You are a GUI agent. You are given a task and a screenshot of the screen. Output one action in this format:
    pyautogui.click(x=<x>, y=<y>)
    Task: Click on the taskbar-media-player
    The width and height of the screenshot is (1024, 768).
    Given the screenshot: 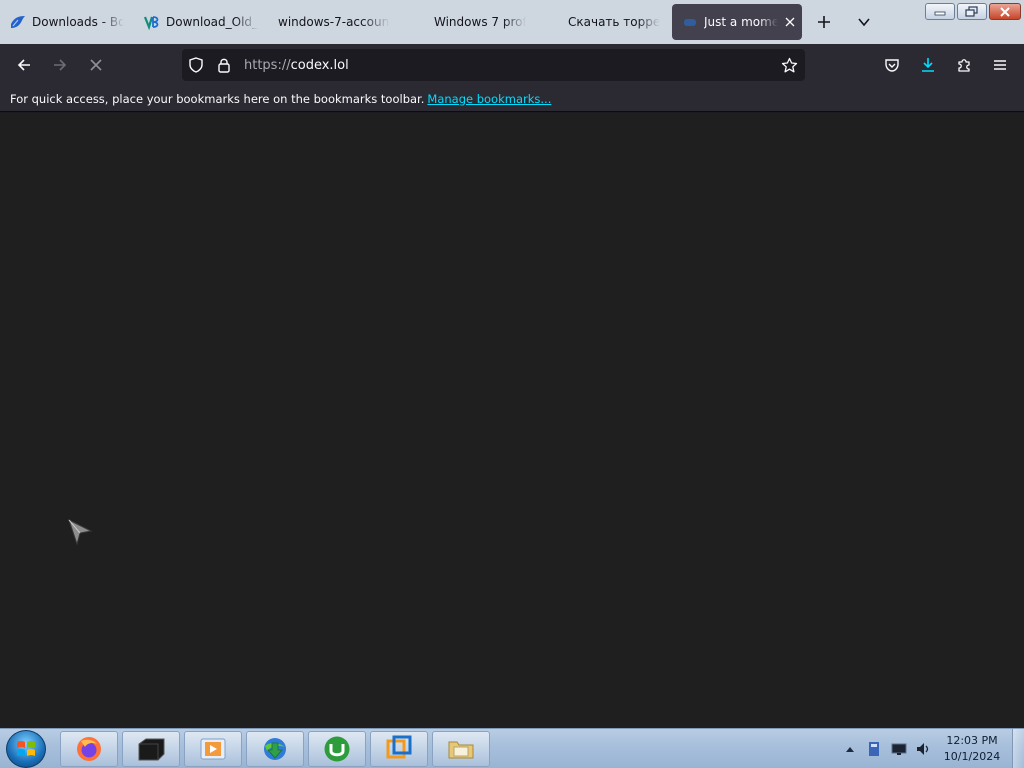 What is the action you would take?
    pyautogui.click(x=213, y=749)
    